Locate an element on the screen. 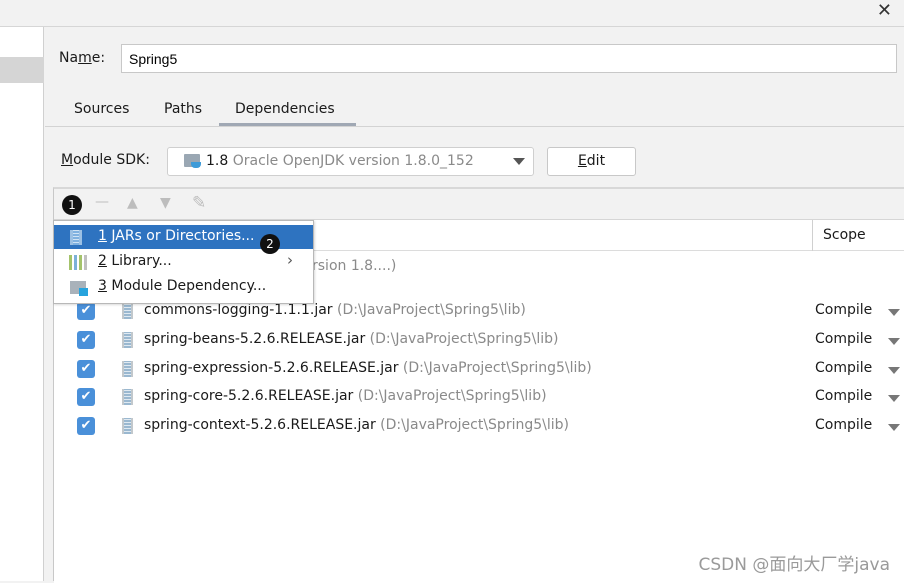 The height and width of the screenshot is (583, 904). chevron-right-icon: › is located at coordinates (290, 260).